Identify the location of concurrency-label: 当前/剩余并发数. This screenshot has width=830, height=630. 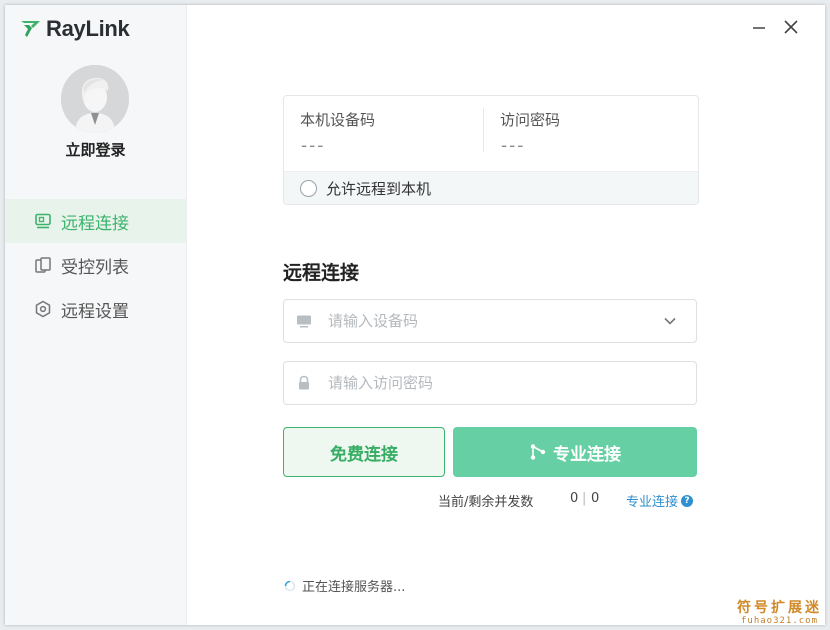
(486, 502).